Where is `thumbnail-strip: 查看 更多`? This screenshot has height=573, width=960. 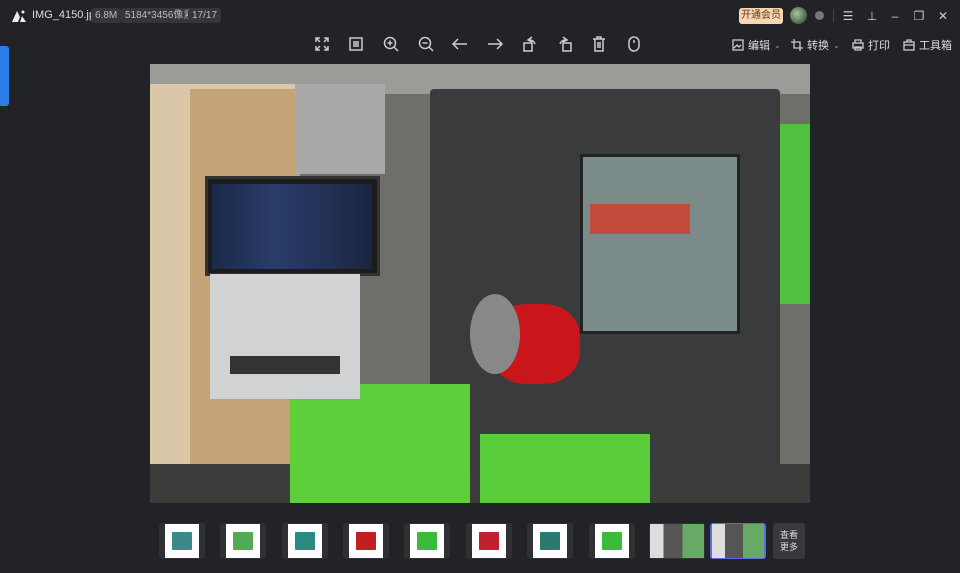
thumbnail-strip: 查看 更多 is located at coordinates (480, 541).